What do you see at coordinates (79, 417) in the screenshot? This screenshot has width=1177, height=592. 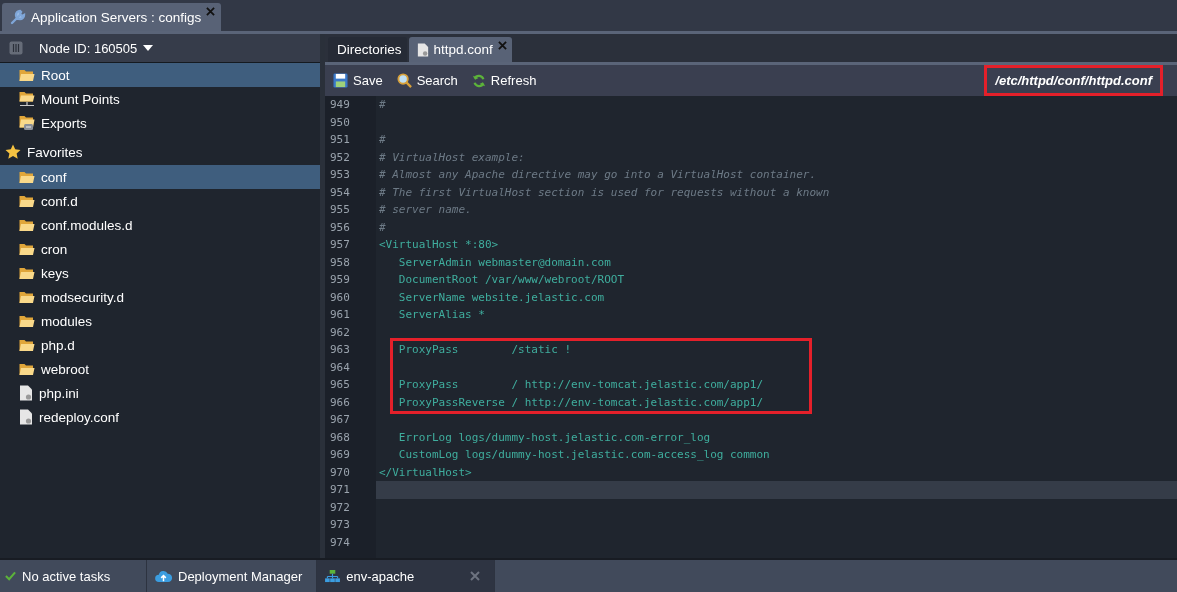 I see `item-label: redeploy.conf` at bounding box center [79, 417].